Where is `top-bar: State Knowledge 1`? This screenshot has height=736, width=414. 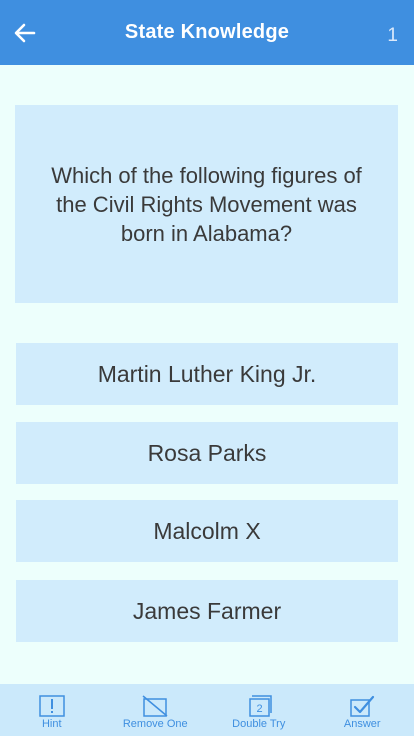
top-bar: State Knowledge 1 is located at coordinates (207, 32).